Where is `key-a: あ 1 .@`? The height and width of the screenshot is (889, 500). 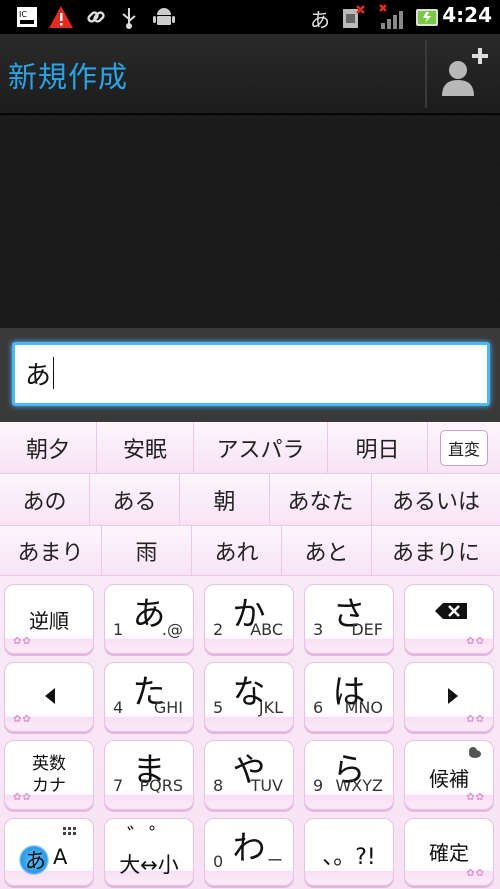
key-a: あ 1 .@ is located at coordinates (149, 619).